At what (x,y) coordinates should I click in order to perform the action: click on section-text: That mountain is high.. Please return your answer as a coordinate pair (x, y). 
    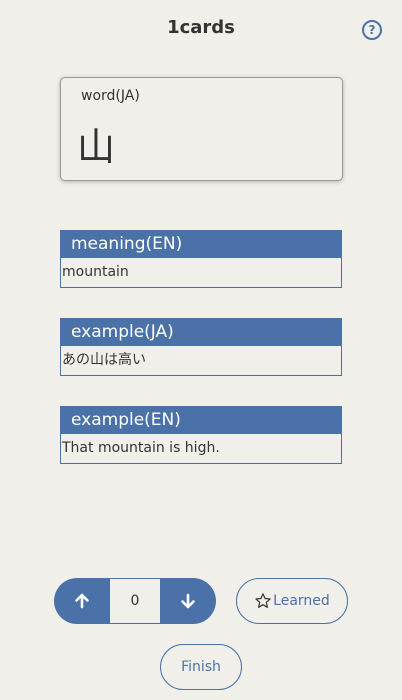
    Looking at the image, I should click on (141, 448).